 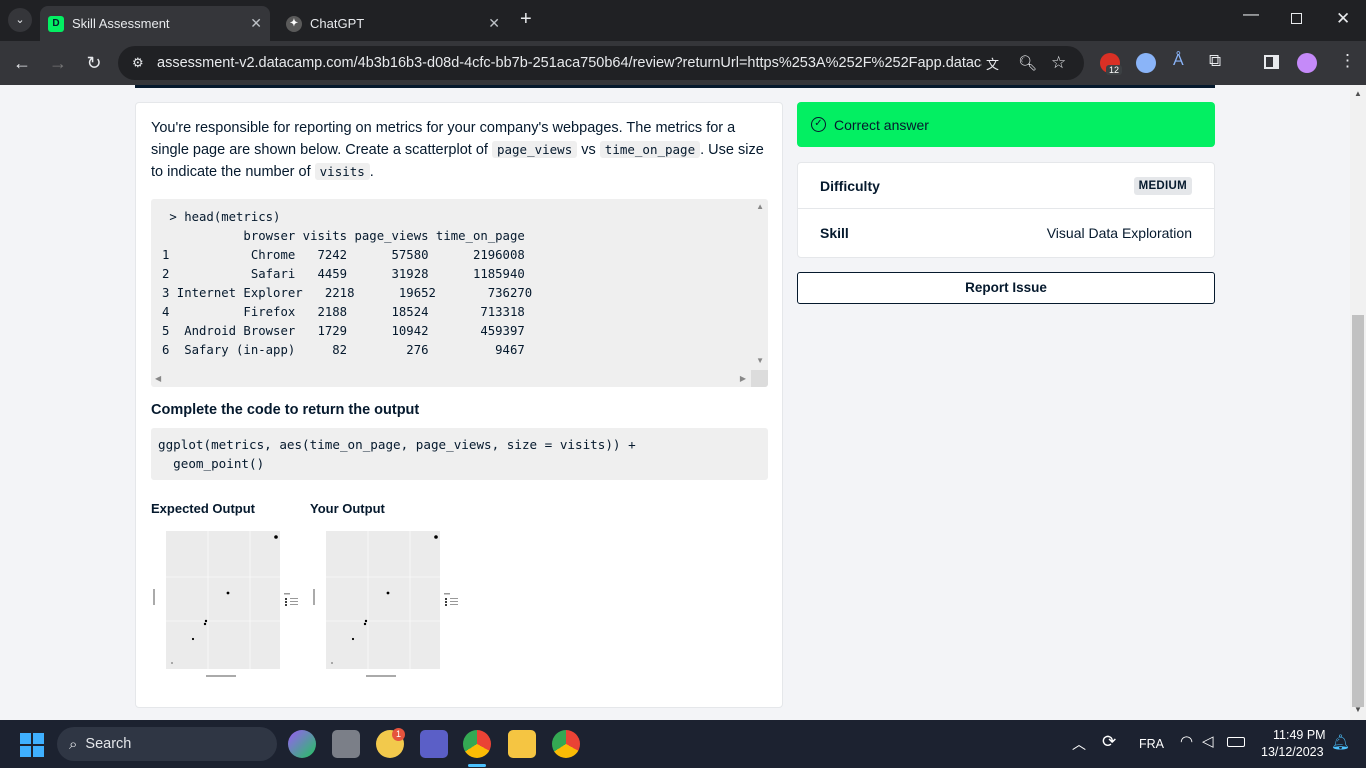 What do you see at coordinates (342, 171) in the screenshot?
I see `code-visits: visits` at bounding box center [342, 171].